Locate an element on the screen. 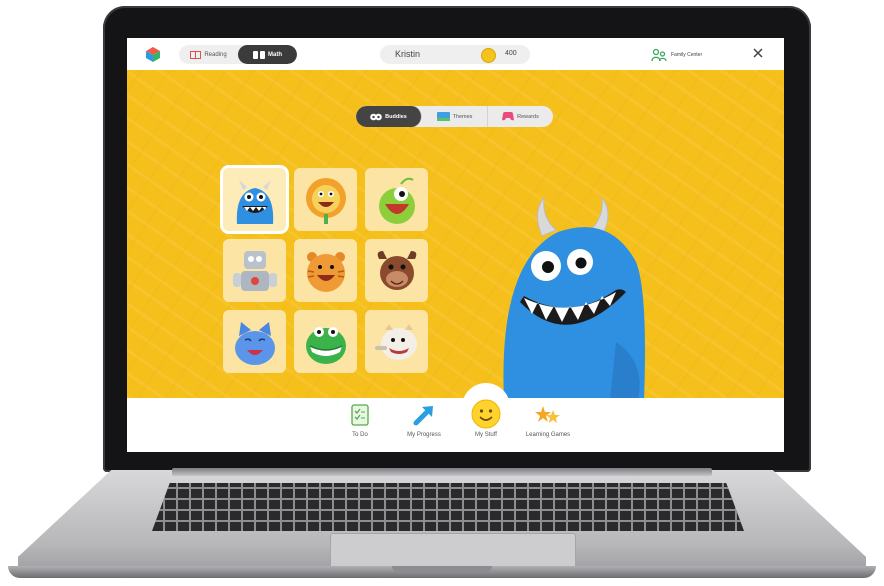 Image resolution: width=884 pixels, height=586 pixels. subject-reading-label: Reading is located at coordinates (215, 54).